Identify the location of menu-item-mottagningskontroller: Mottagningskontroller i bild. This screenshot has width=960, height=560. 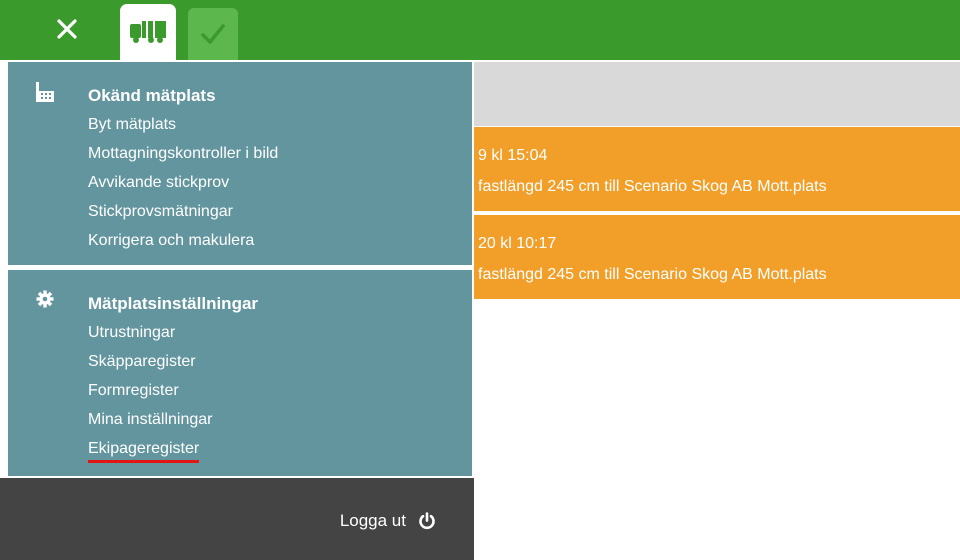
(183, 158).